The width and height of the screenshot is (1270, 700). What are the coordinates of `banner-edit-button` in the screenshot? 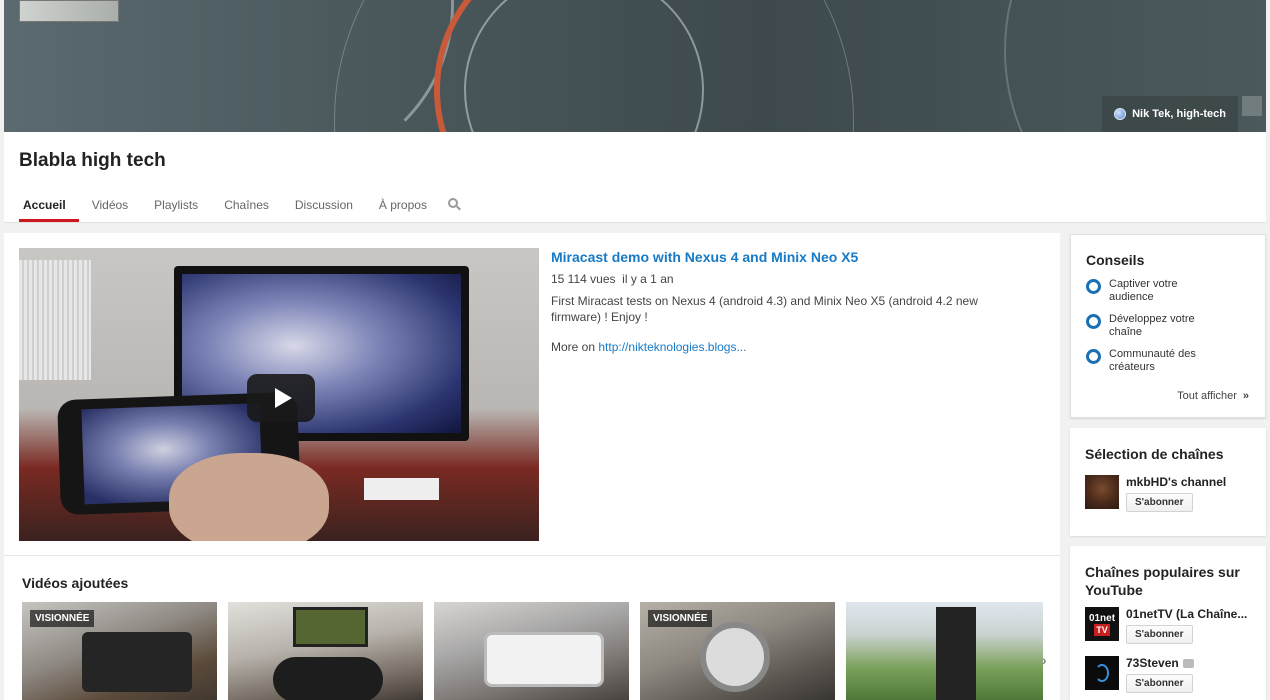 It's located at (1252, 106).